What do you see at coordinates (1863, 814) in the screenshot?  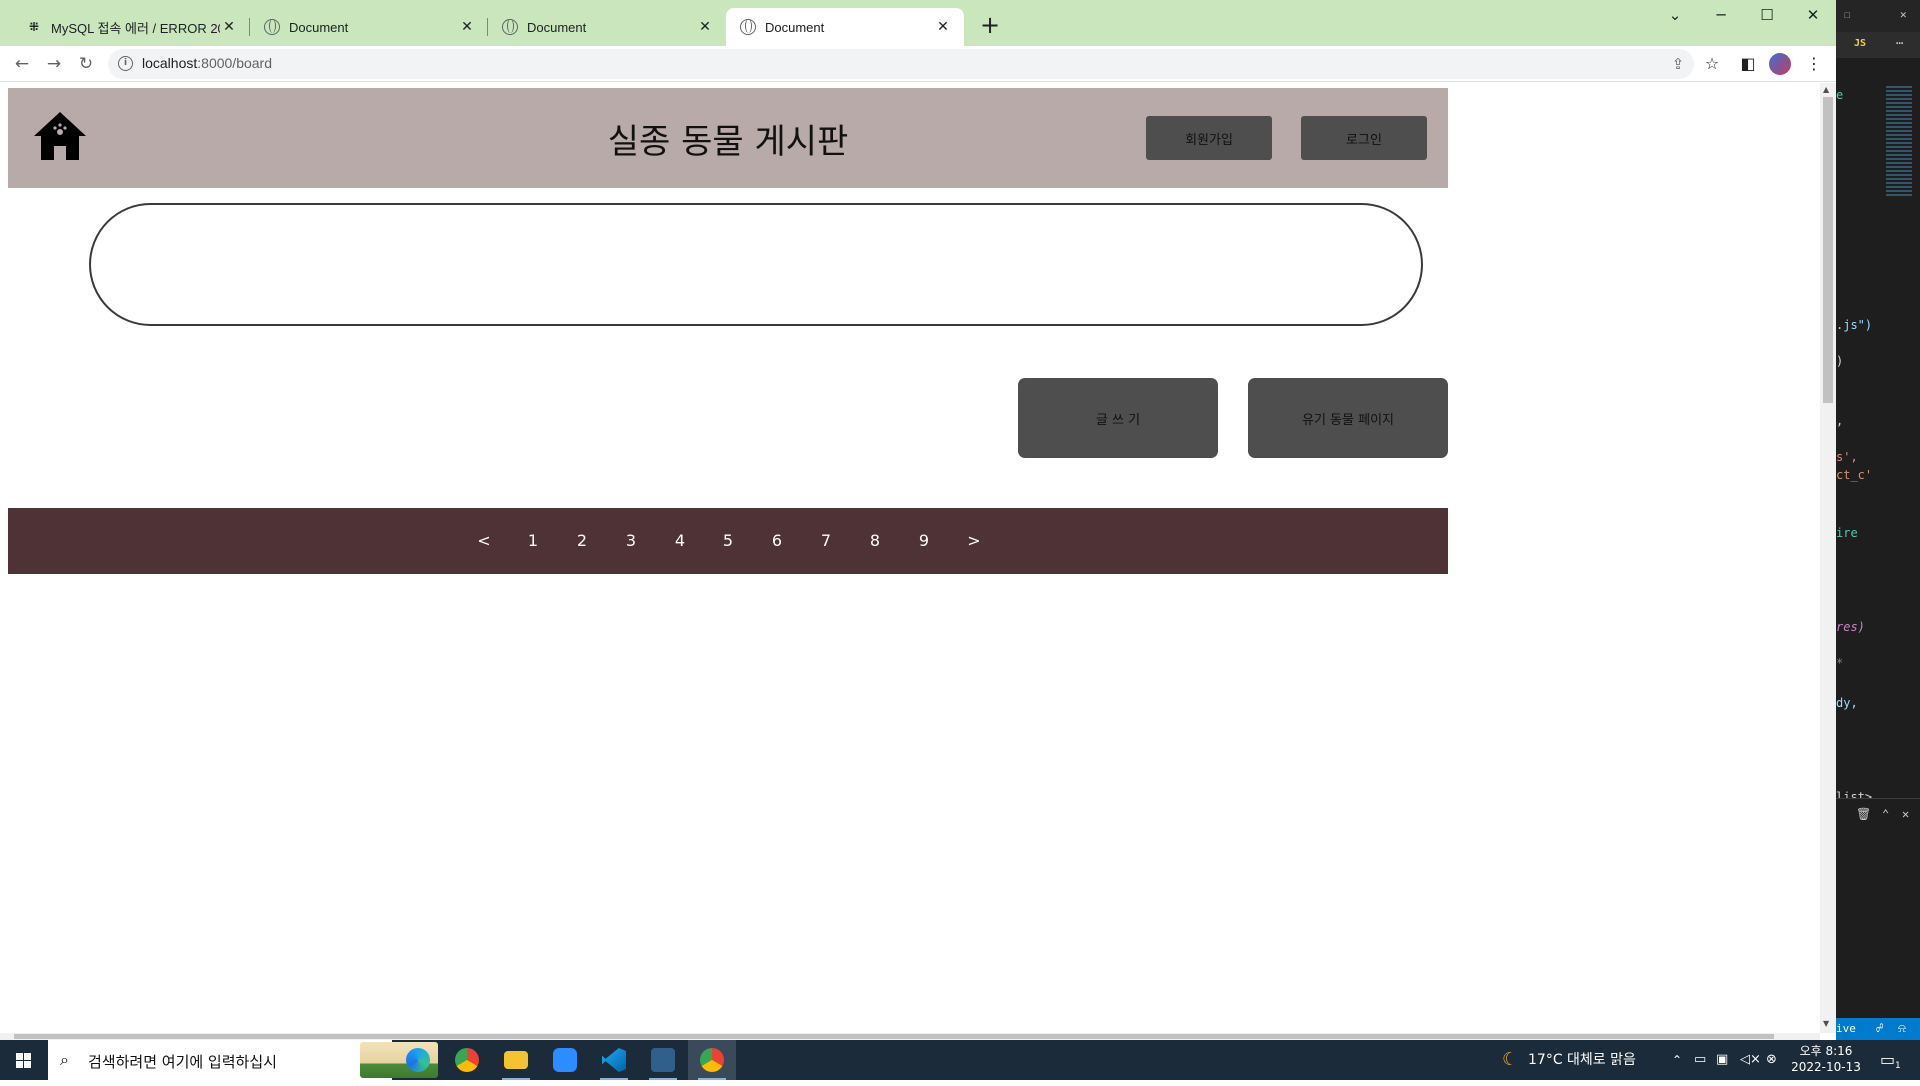 I see `trash-icon: 🗑` at bounding box center [1863, 814].